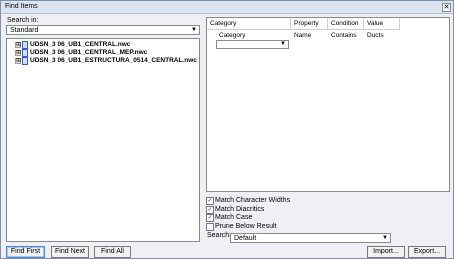 The height and width of the screenshot is (259, 454). Describe the element at coordinates (219, 235) in the screenshot. I see `search-mode-label: Search:` at that location.